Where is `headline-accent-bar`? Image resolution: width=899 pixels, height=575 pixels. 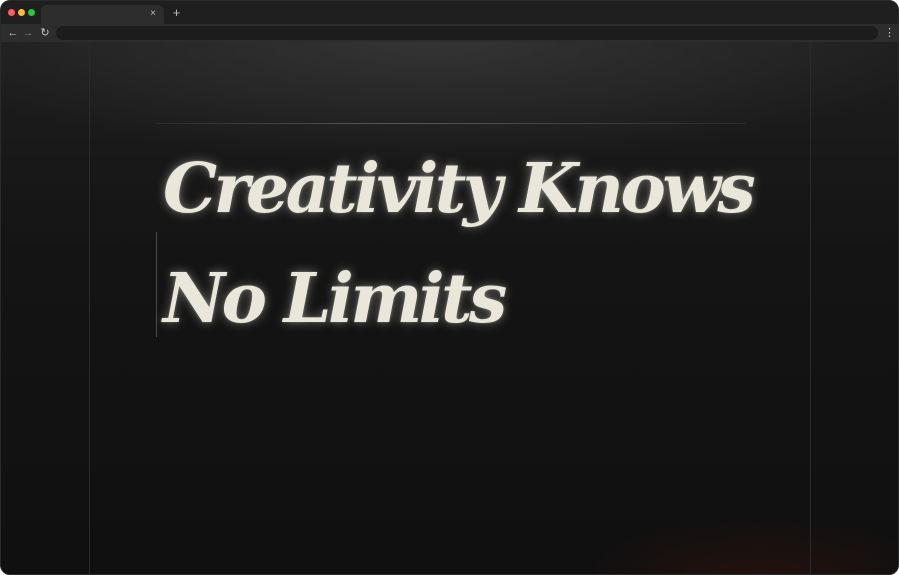 headline-accent-bar is located at coordinates (156, 284).